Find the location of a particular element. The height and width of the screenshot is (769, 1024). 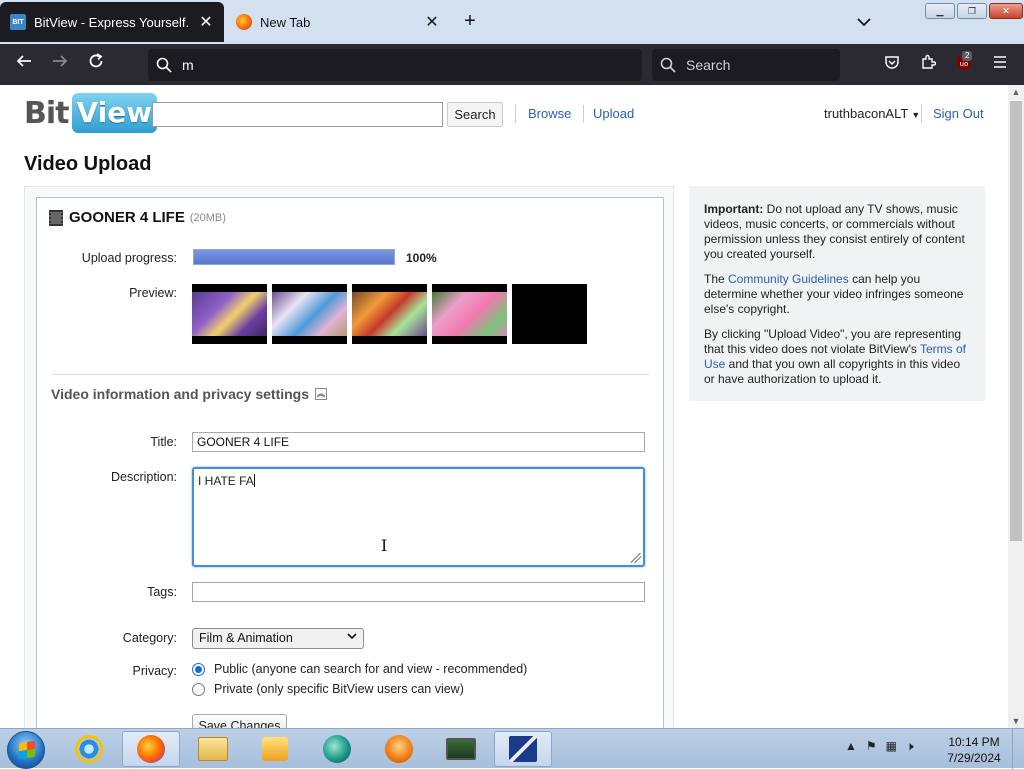

sign-out-link: Sign Out is located at coordinates (958, 113).